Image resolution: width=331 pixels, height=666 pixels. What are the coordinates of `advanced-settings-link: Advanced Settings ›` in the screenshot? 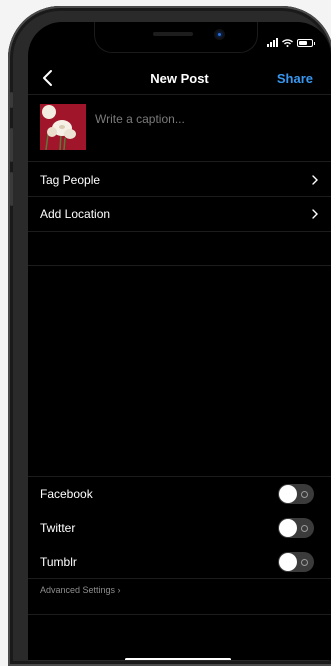 It's located at (80, 590).